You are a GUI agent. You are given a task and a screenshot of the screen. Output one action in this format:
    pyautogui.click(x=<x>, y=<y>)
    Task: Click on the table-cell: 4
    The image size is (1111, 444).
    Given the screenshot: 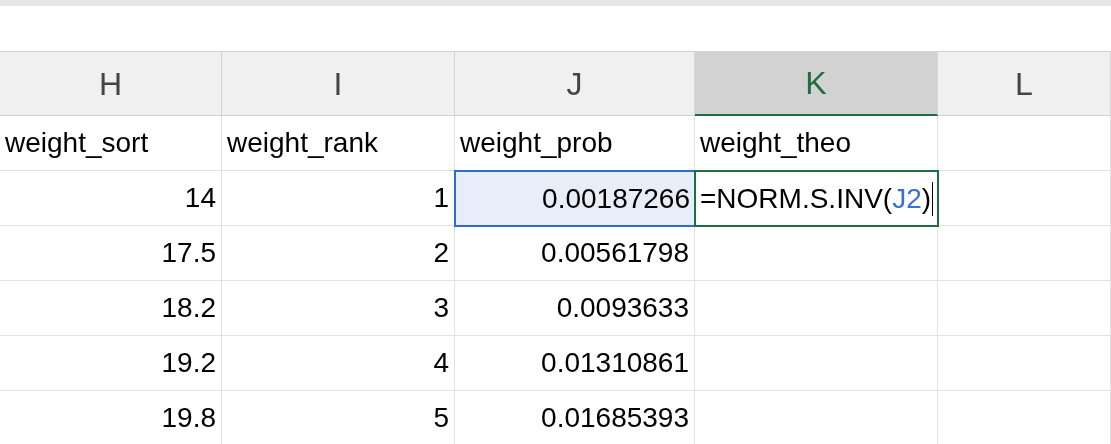 What is the action you would take?
    pyautogui.click(x=338, y=363)
    